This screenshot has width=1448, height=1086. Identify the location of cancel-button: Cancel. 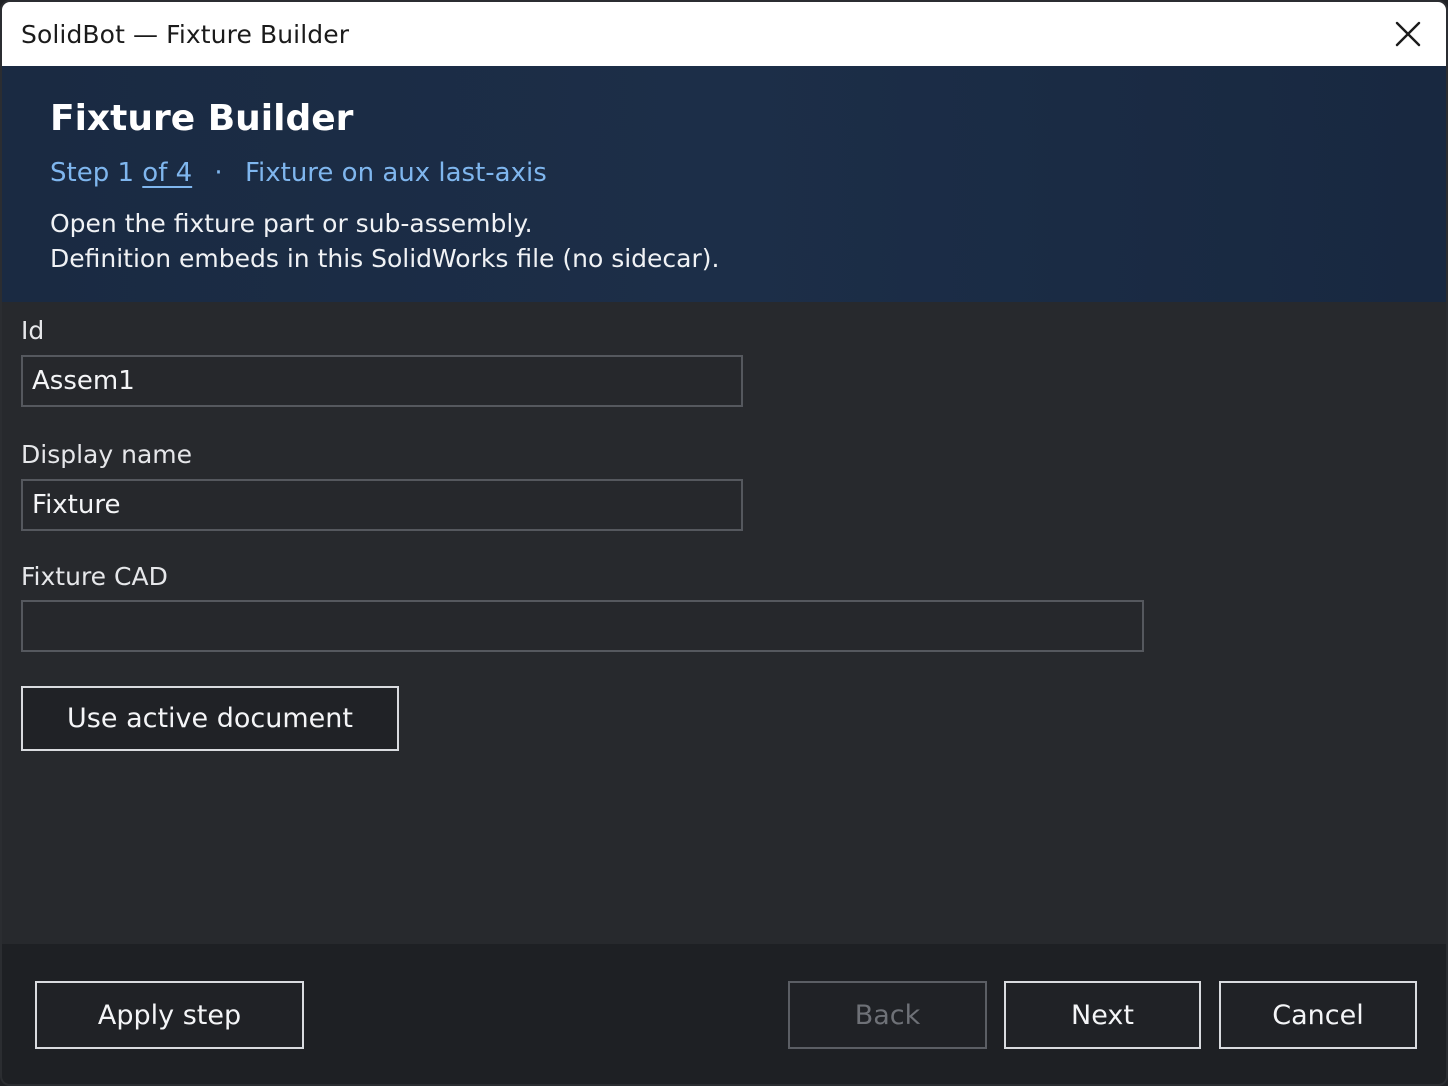
(1318, 1015).